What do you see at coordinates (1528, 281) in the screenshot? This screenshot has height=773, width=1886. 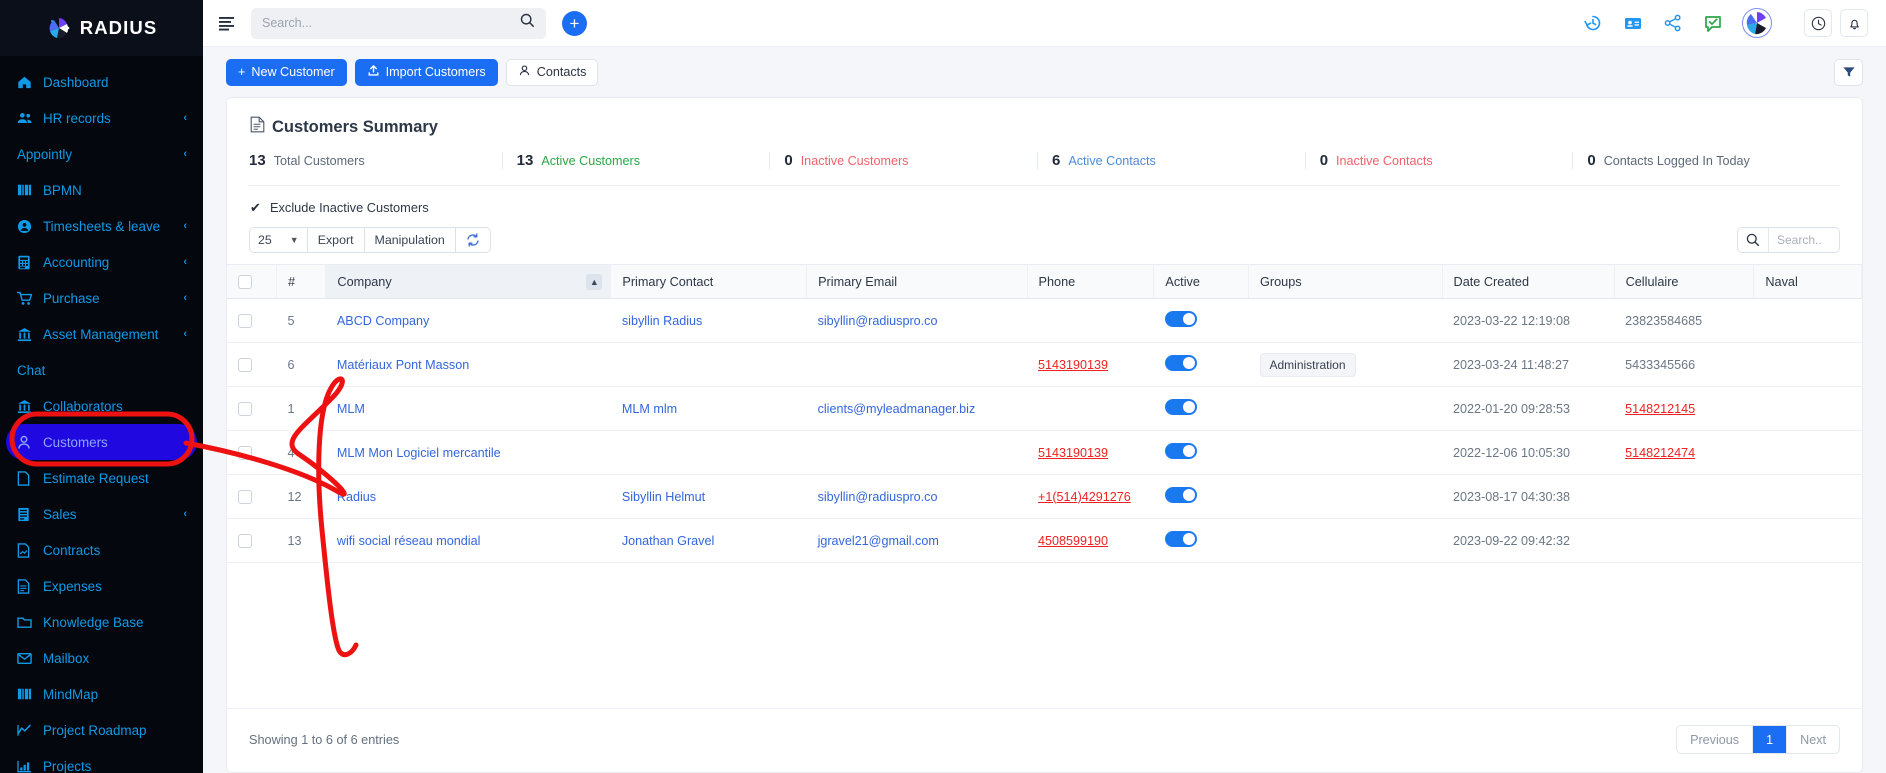 I see `column-header-date-created: Date Created` at bounding box center [1528, 281].